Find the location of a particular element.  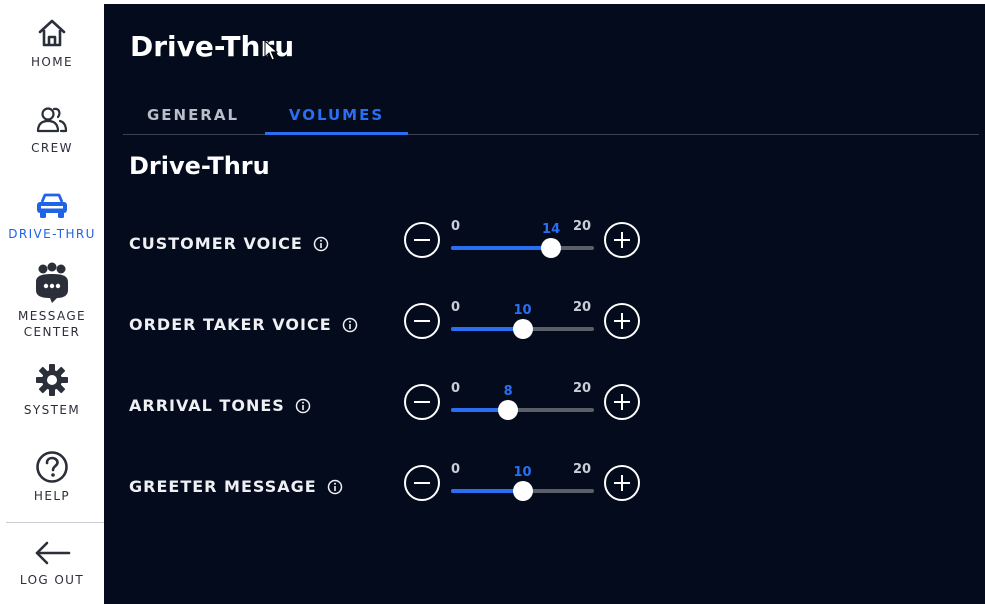

arrow-left-icon is located at coordinates (53, 553).